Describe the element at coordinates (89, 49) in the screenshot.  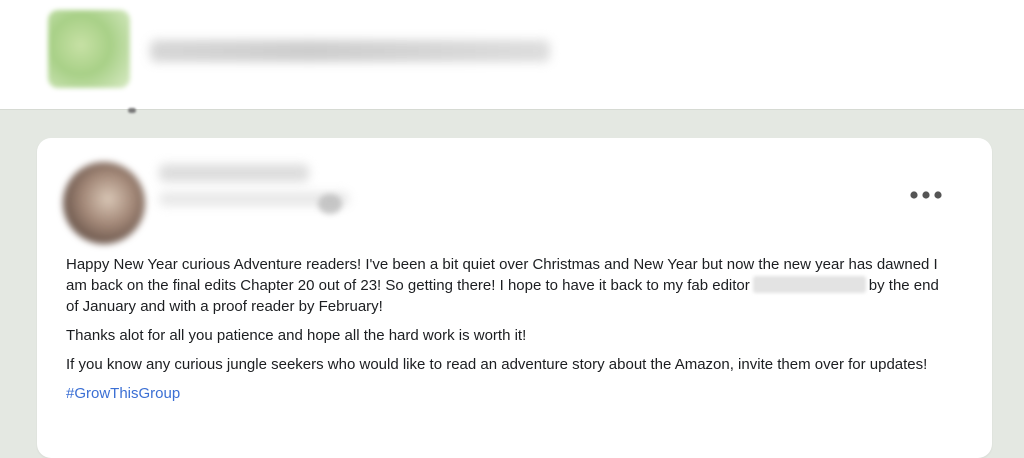
I see `group-cover-image` at that location.